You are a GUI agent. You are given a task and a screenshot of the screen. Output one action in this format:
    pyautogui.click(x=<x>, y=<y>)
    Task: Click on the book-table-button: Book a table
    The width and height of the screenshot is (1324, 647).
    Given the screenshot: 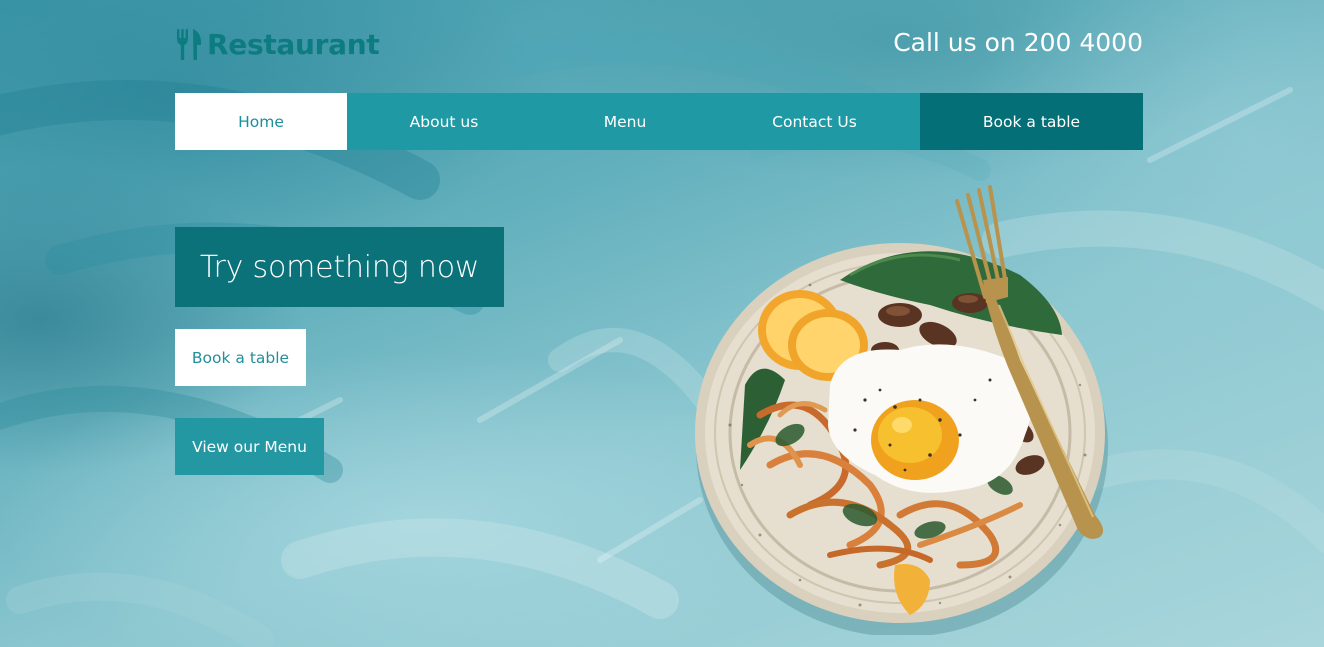 What is the action you would take?
    pyautogui.click(x=240, y=357)
    